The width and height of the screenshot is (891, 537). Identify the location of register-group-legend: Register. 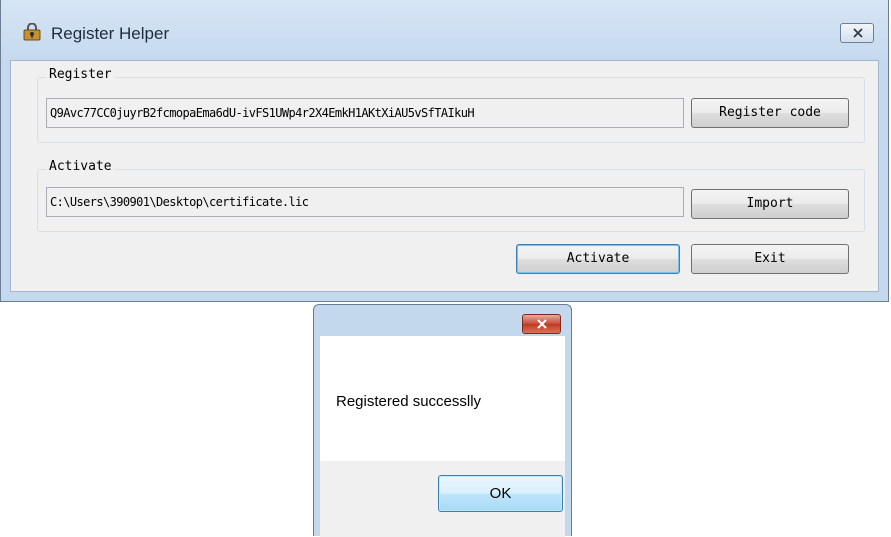
(80, 74).